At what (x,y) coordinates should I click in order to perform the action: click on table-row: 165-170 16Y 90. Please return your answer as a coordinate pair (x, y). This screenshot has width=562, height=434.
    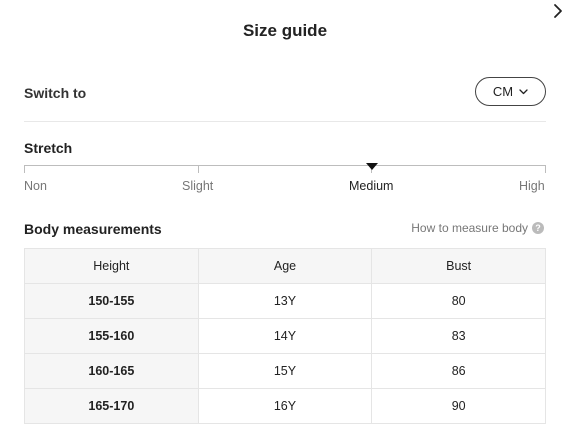
    Looking at the image, I should click on (285, 406).